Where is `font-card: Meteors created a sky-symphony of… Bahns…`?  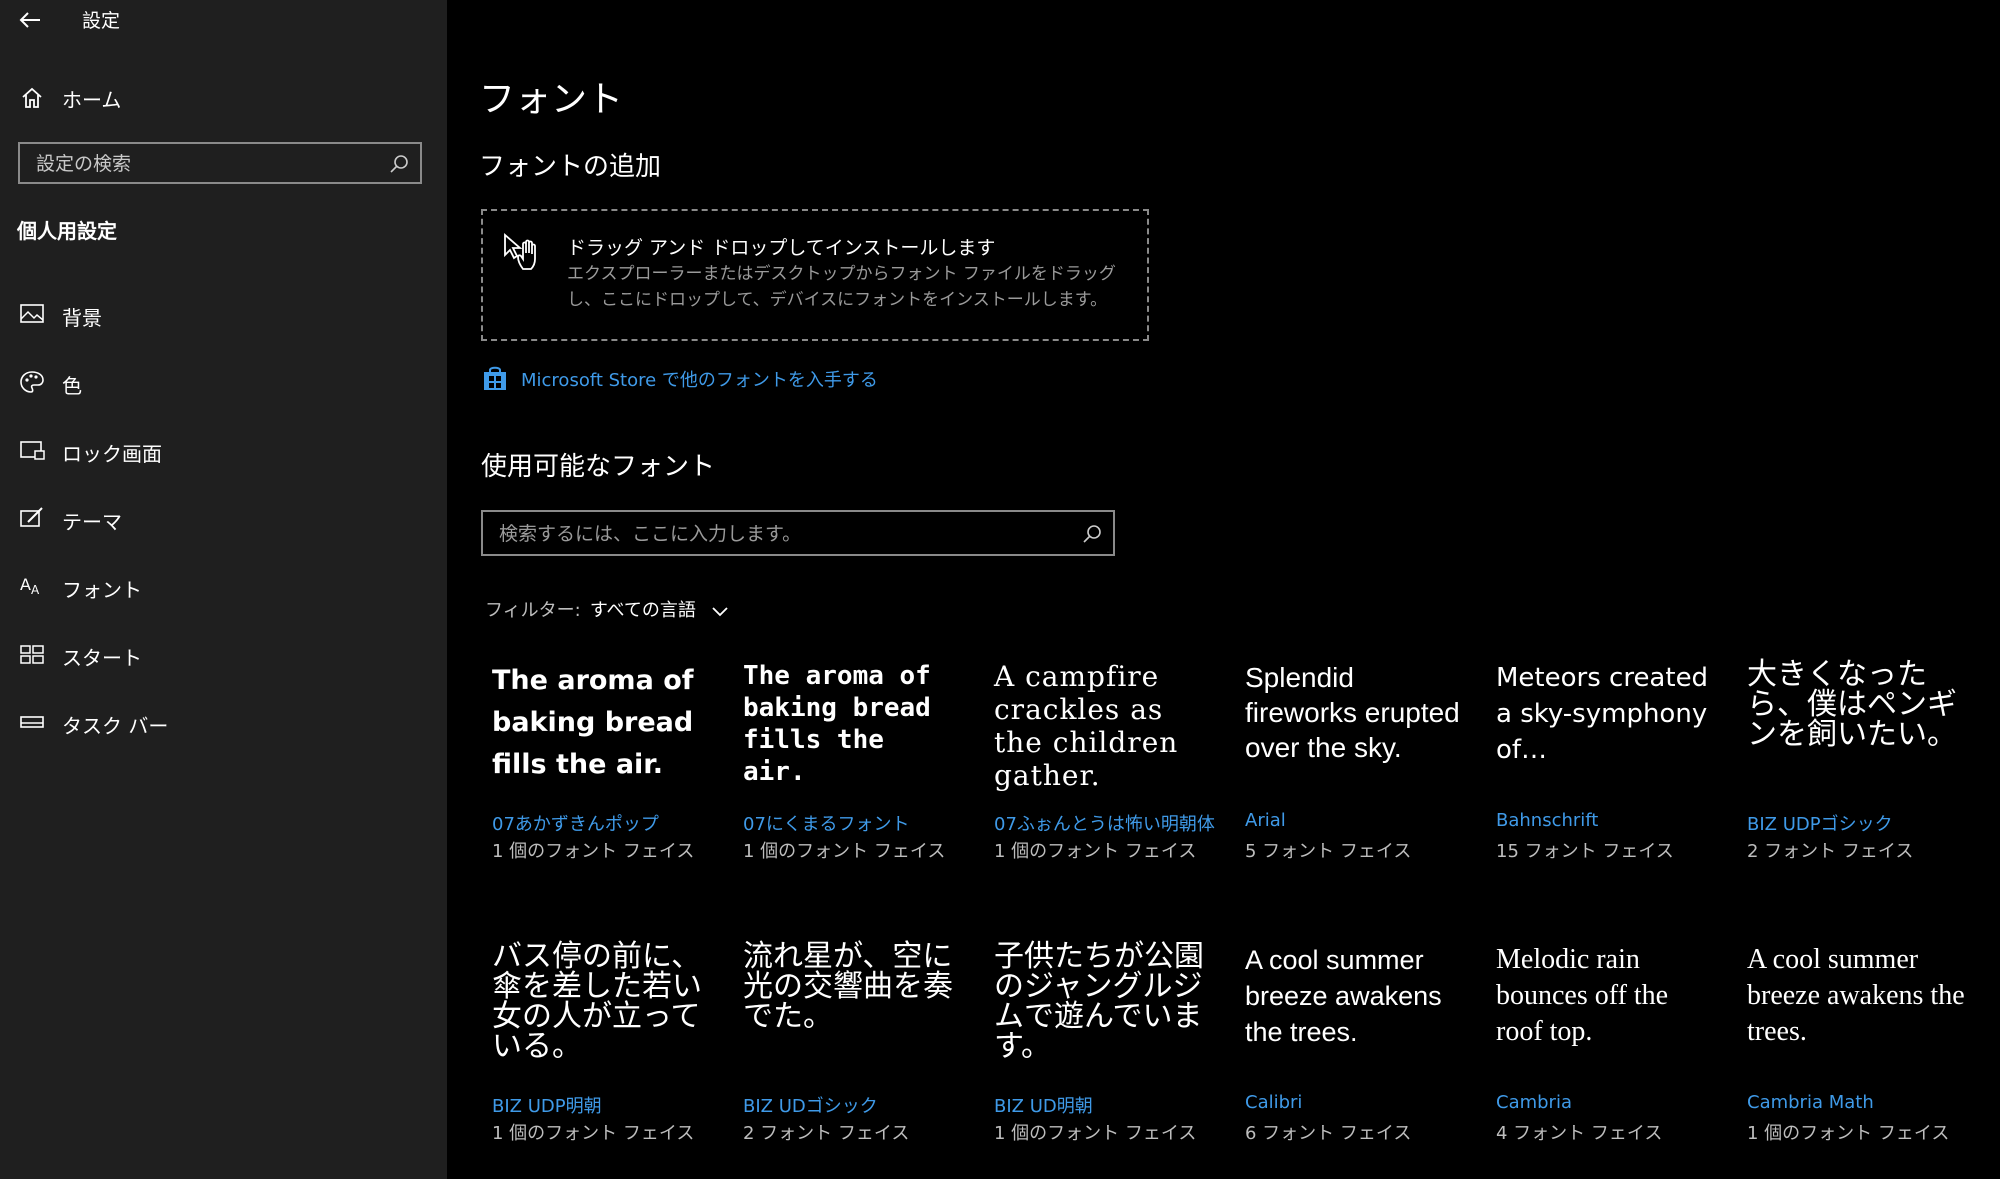 font-card: Meteors created a sky-symphony of… Bahns… is located at coordinates (1611, 775).